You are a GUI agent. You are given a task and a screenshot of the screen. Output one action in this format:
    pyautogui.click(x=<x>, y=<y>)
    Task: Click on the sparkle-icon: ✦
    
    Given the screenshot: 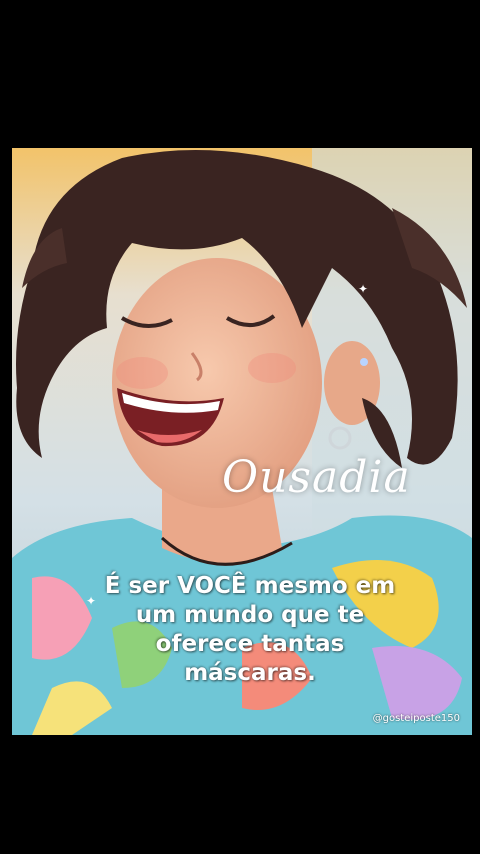 What is the action you would take?
    pyautogui.click(x=363, y=289)
    